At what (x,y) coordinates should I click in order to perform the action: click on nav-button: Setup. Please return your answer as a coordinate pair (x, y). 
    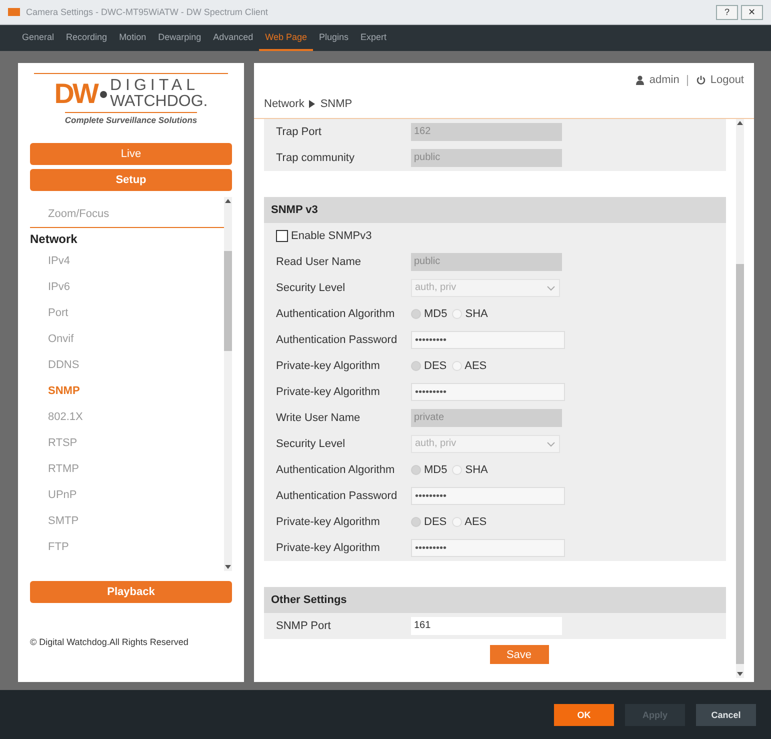
    Looking at the image, I should click on (131, 180).